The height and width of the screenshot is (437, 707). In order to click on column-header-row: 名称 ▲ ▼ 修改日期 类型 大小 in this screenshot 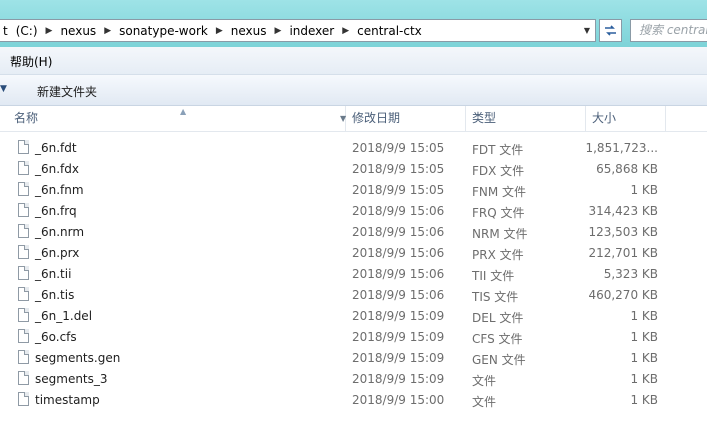, I will do `click(353, 119)`.